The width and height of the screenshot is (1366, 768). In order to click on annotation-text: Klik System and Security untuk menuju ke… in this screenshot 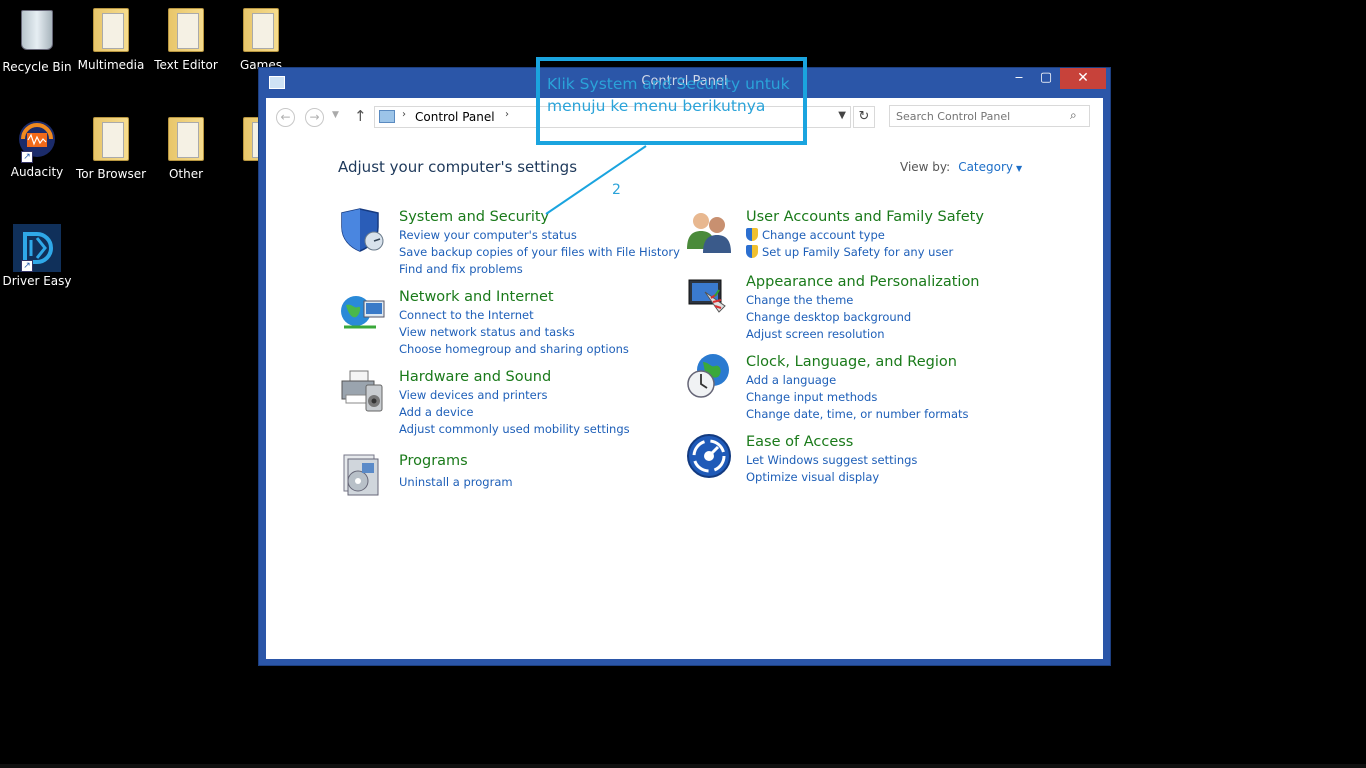, I will do `click(668, 95)`.